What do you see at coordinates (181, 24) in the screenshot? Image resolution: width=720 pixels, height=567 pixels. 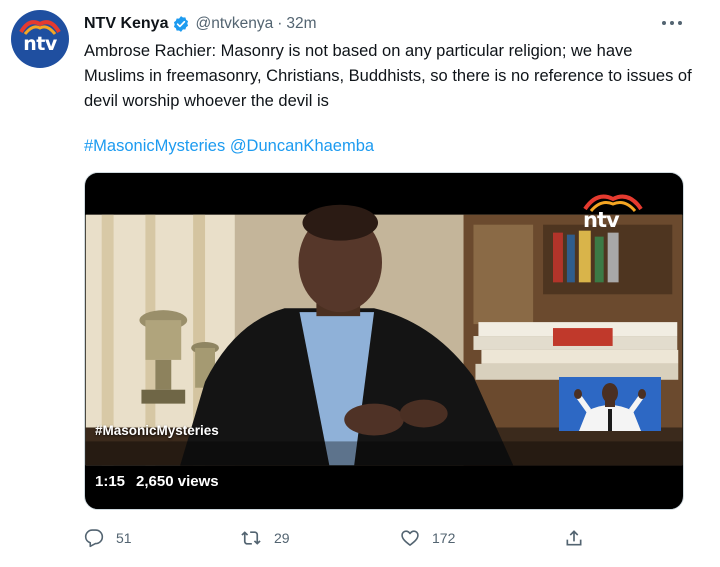 I see `verified-badge-icon` at bounding box center [181, 24].